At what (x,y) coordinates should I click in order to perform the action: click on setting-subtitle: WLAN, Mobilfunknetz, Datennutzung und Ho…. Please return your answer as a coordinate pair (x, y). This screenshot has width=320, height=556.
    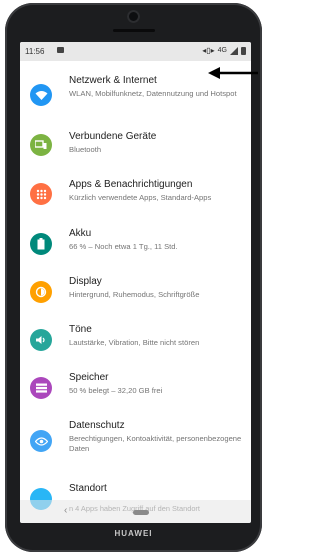
    Looking at the image, I should click on (153, 93).